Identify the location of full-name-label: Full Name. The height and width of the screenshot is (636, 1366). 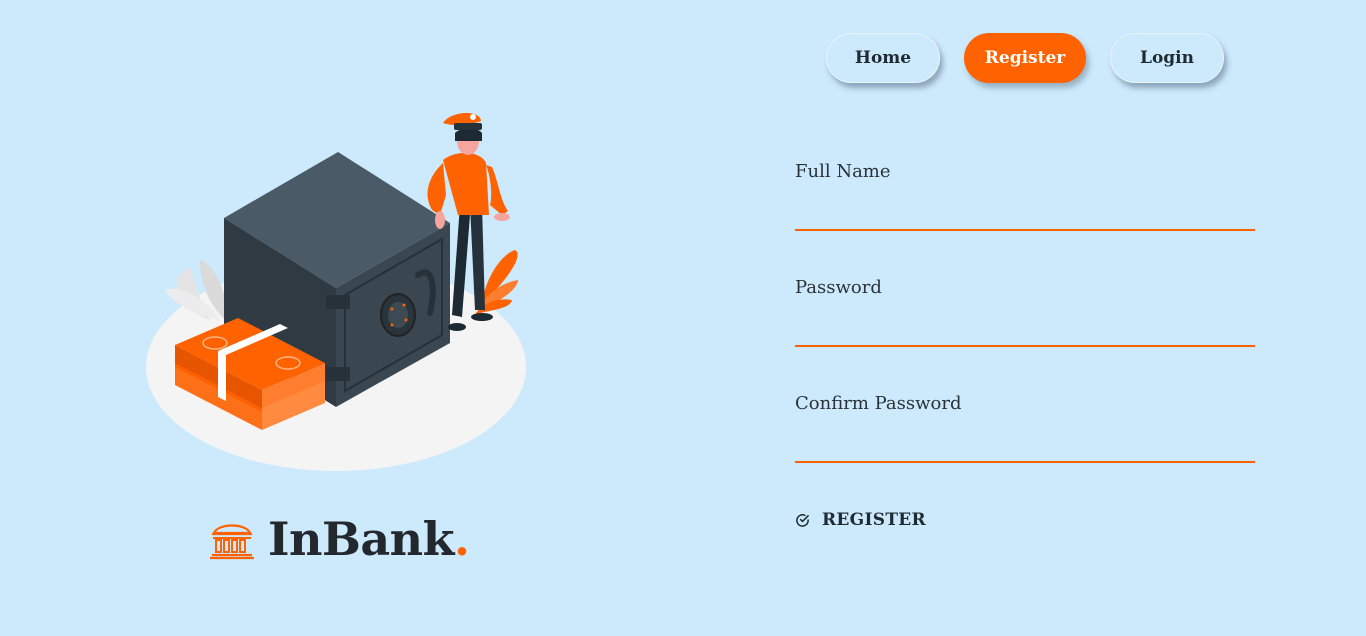
(843, 171).